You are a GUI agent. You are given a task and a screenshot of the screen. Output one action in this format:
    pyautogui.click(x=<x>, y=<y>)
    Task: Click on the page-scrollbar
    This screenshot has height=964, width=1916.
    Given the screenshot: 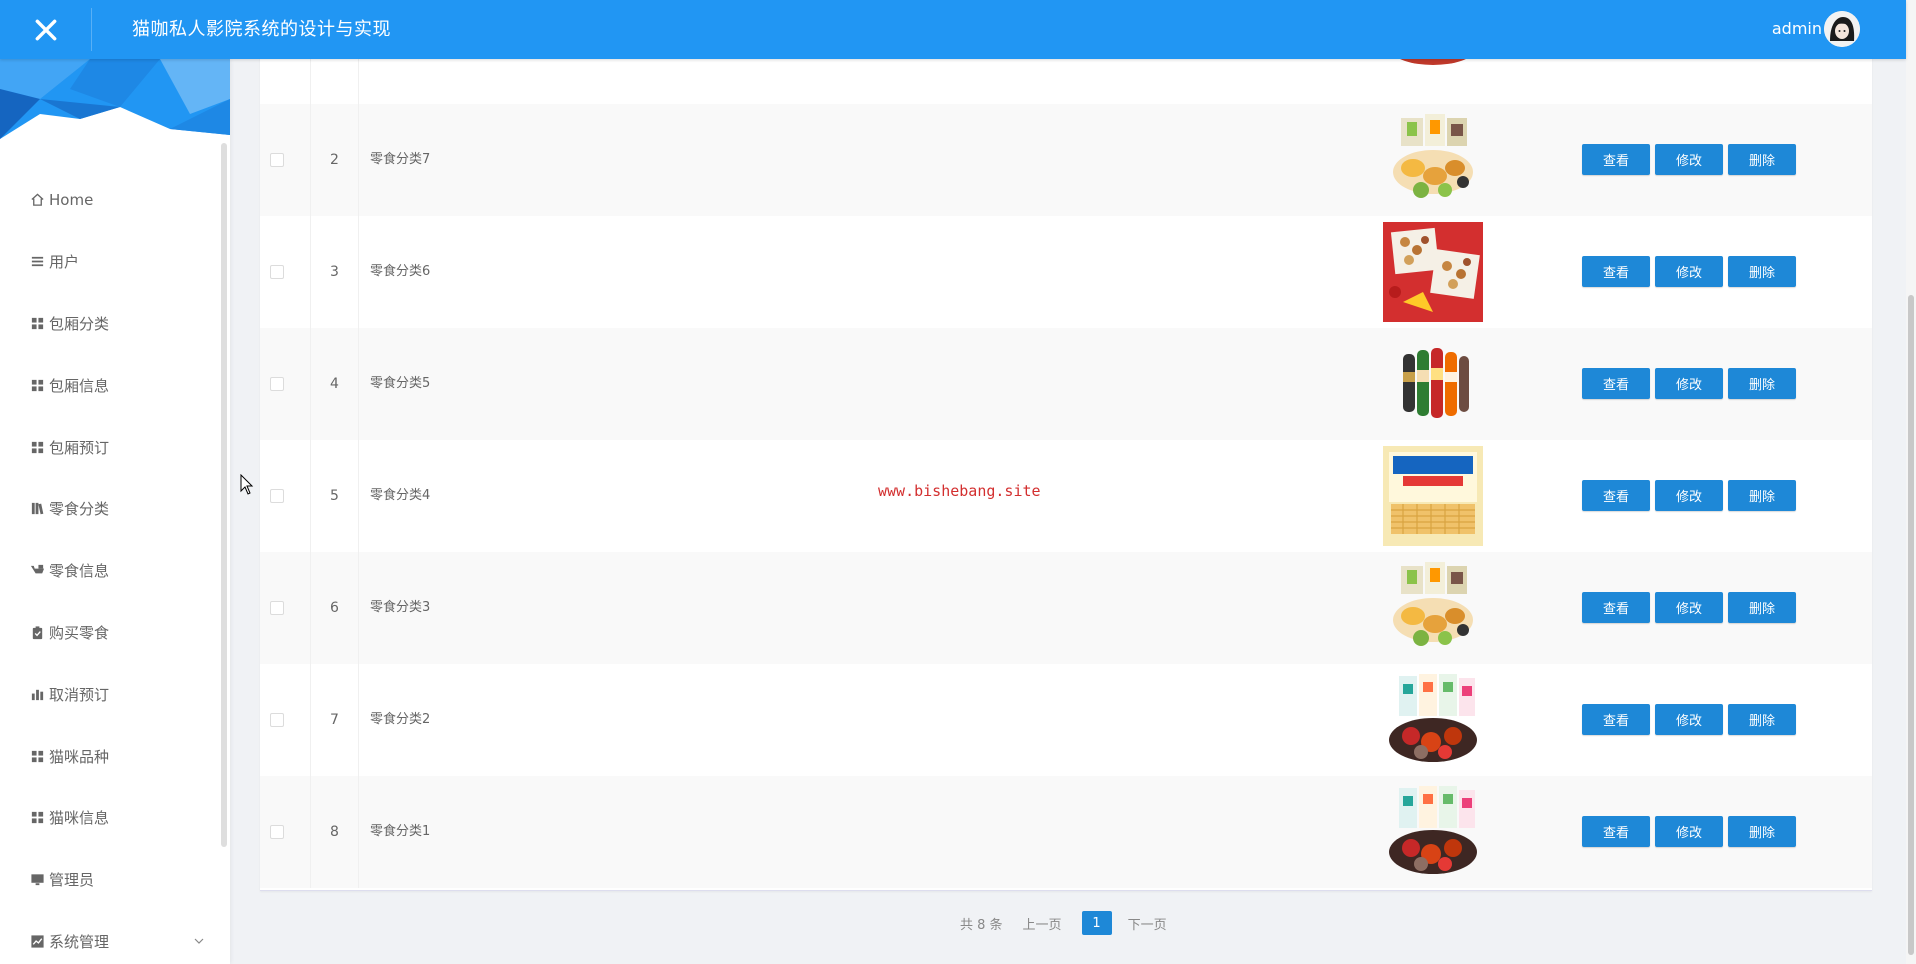 What is the action you would take?
    pyautogui.click(x=1911, y=482)
    